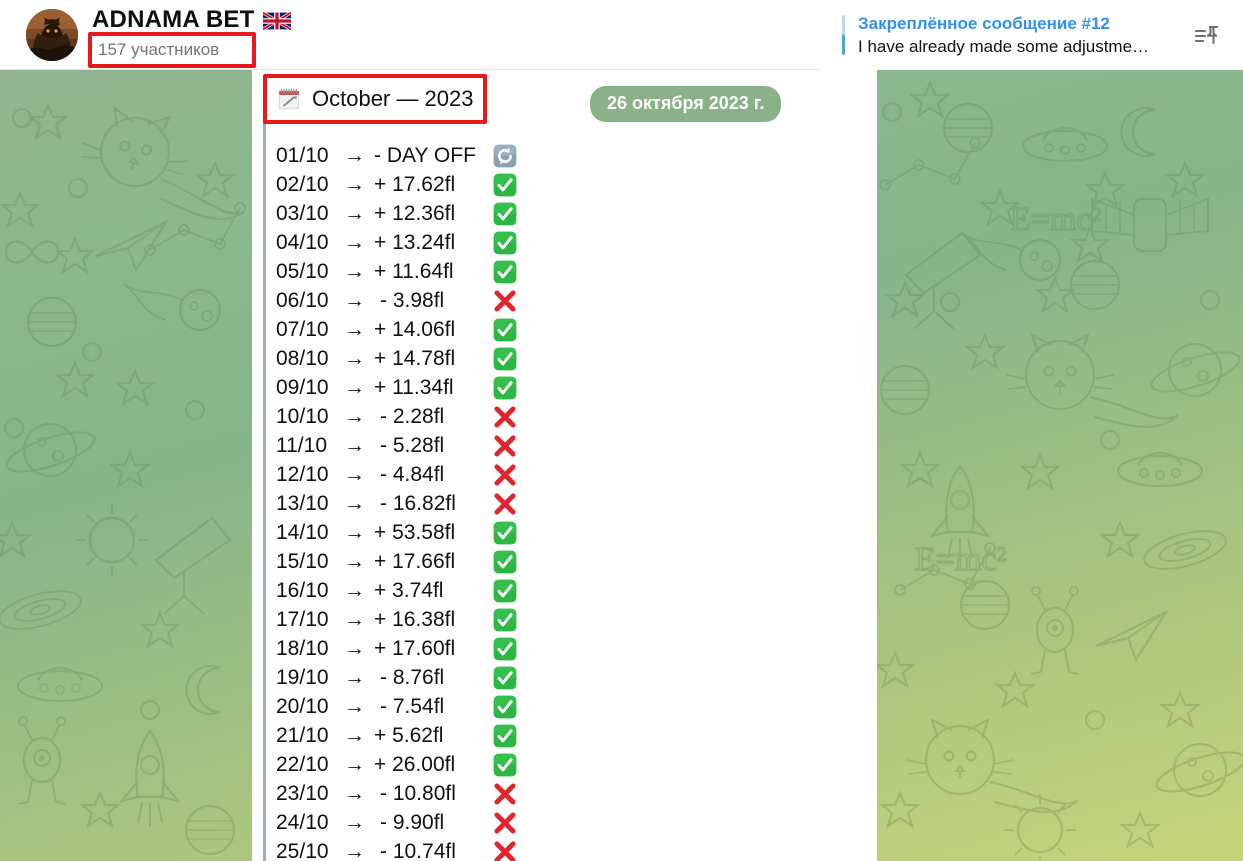 This screenshot has width=1243, height=861. I want to click on daily-result-row: 05/10 → + 11.64fl, so click(397, 271).